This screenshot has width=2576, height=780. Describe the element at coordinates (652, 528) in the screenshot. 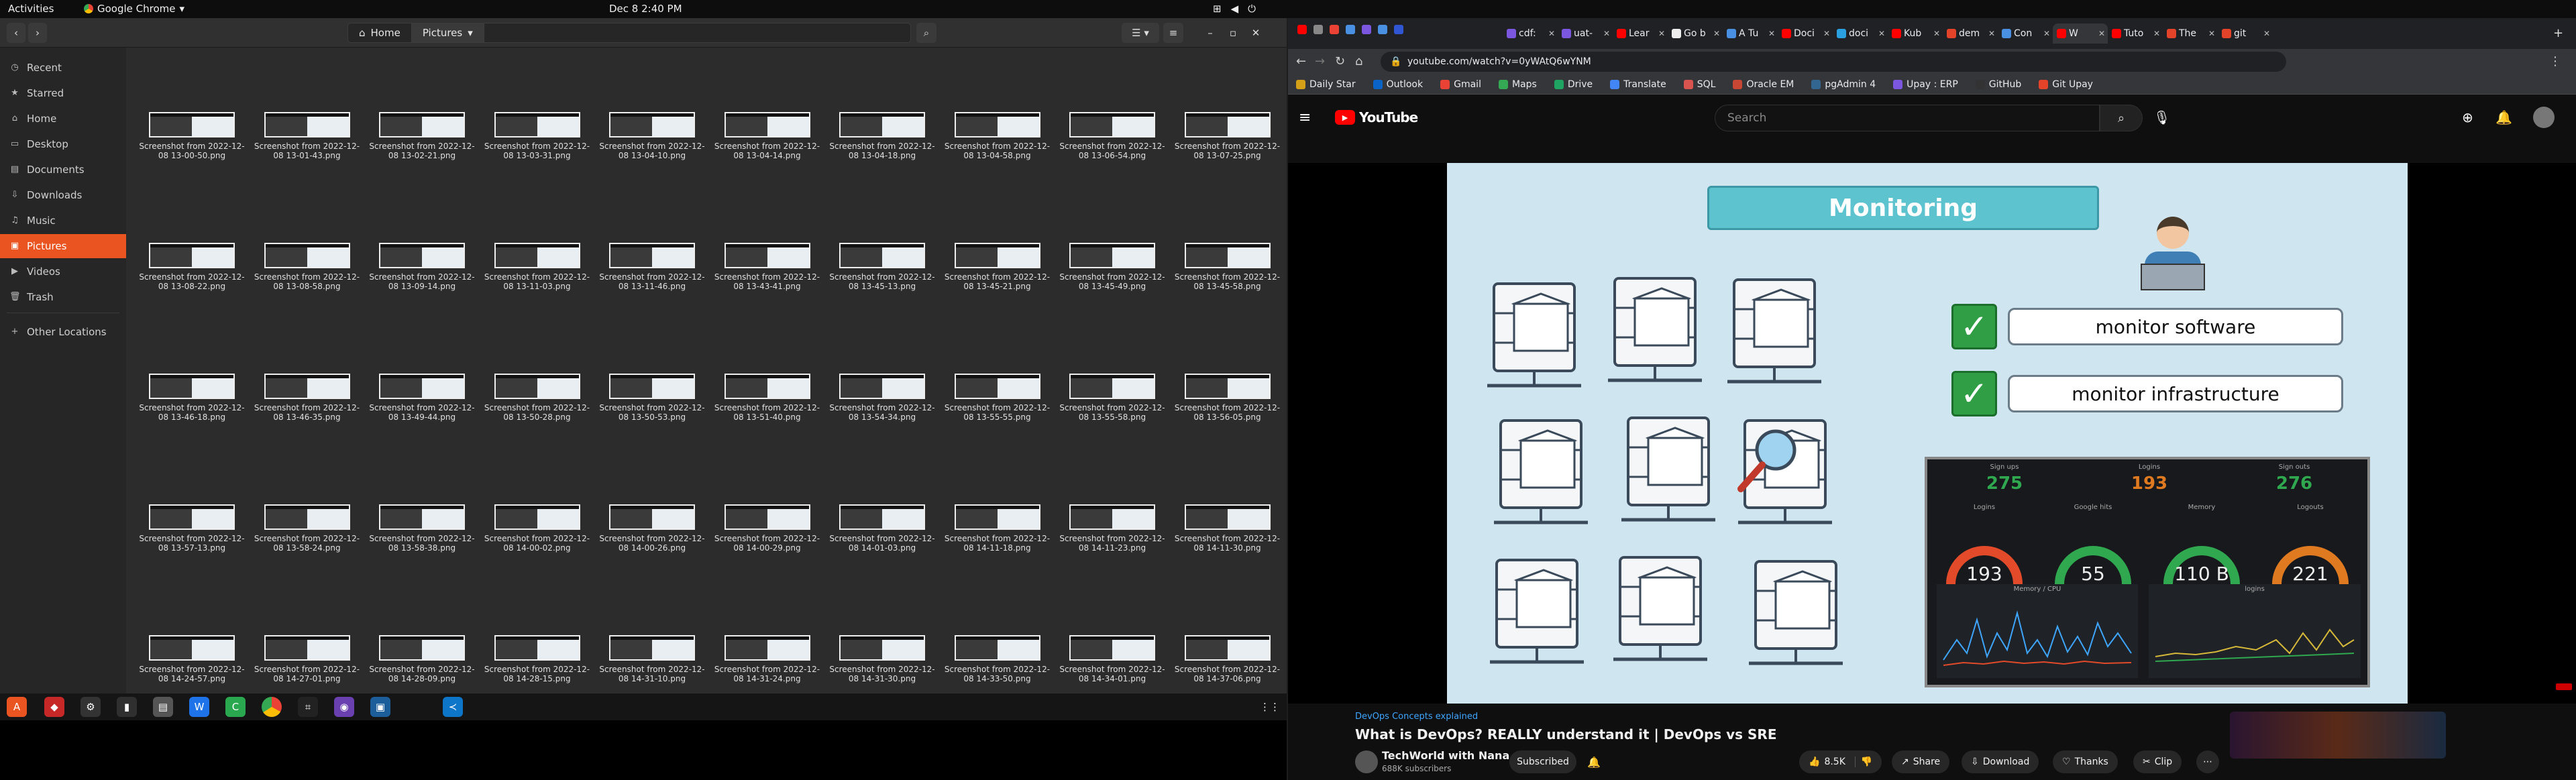

I see `file-item: Screenshot from 2022-12-08 14-00-26.png` at that location.